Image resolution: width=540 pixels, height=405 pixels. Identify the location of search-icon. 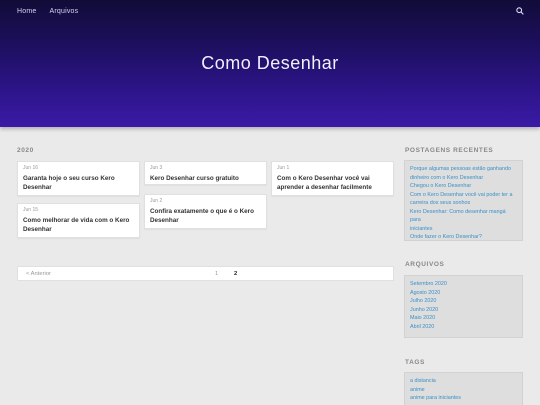
(520, 11).